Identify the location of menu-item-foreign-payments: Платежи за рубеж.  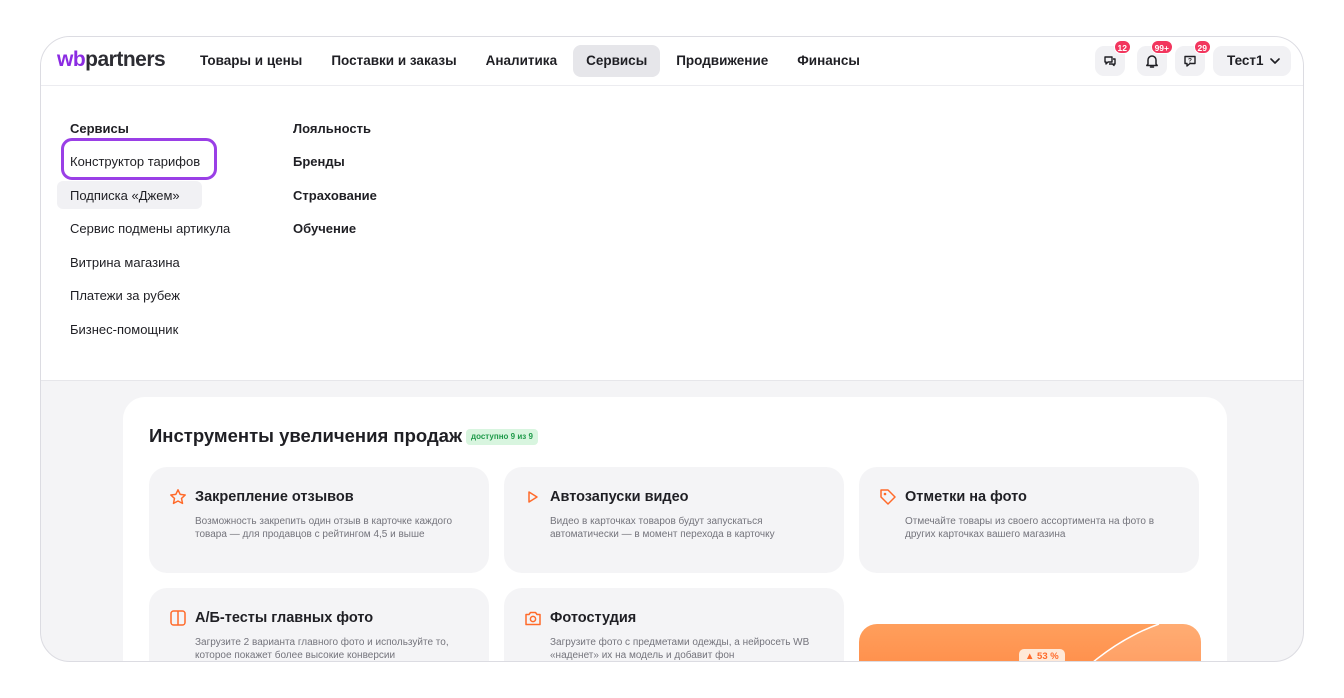
(125, 295).